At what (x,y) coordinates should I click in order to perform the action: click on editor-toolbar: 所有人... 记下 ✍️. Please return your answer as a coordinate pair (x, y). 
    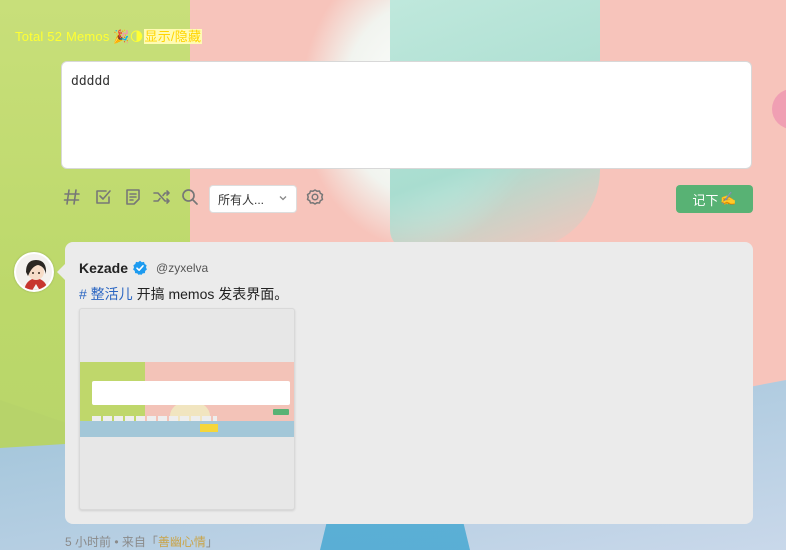
    Looking at the image, I should click on (407, 199).